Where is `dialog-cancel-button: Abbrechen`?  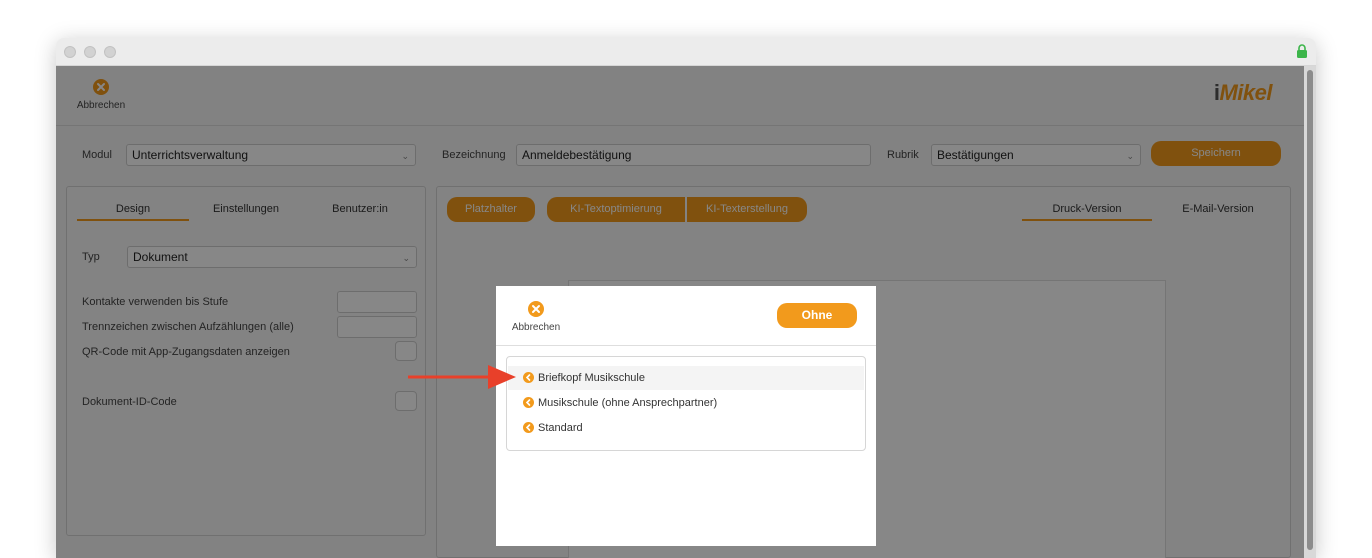 dialog-cancel-button: Abbrechen is located at coordinates (536, 316).